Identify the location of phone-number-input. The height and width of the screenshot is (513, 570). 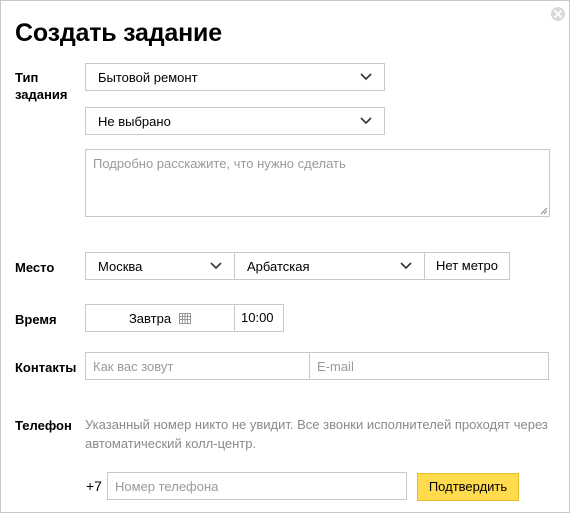
(257, 486).